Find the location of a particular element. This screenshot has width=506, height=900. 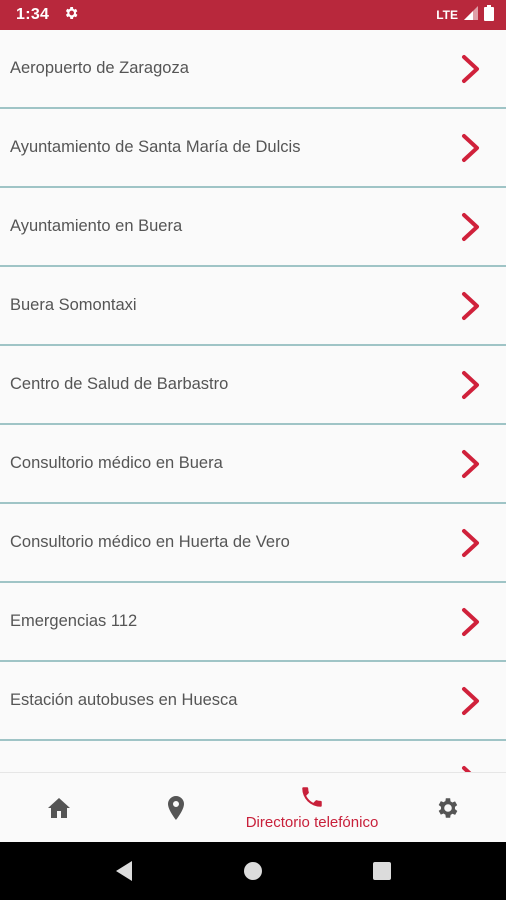

list-item: Aeropuerto de Zaragoza is located at coordinates (253, 69).